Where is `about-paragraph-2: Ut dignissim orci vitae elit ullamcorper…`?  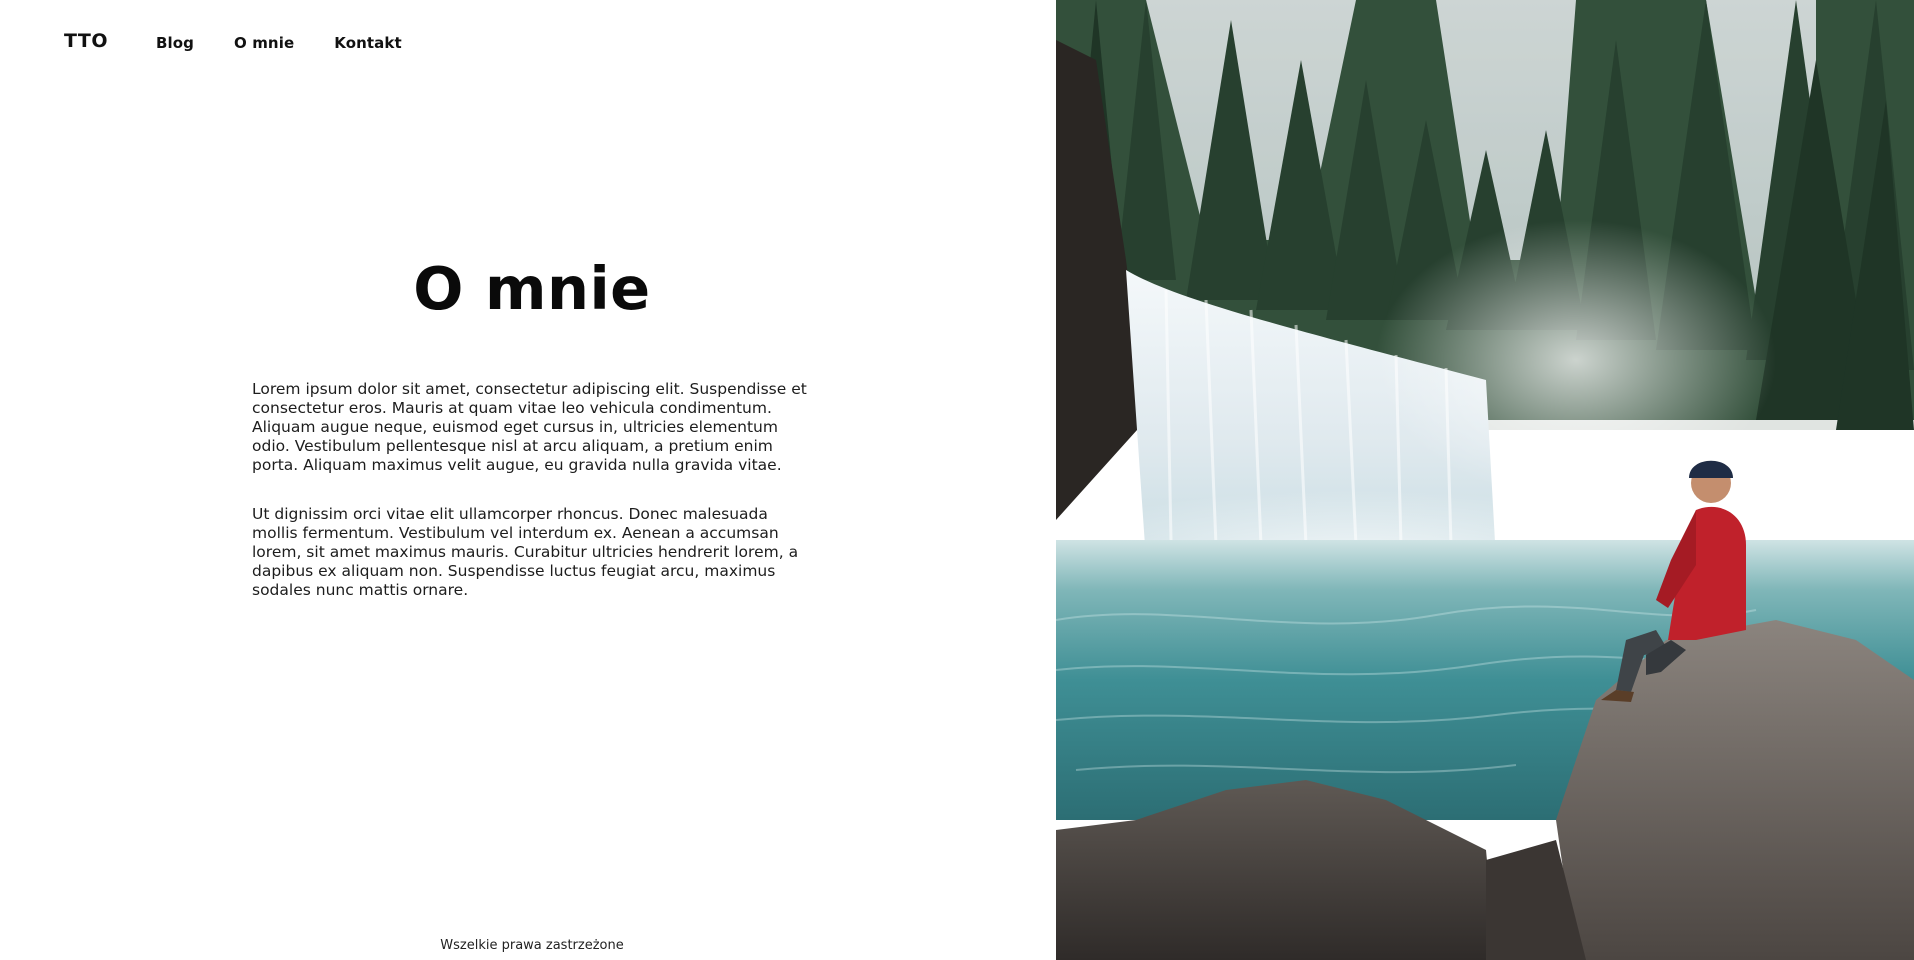
about-paragraph-2: Ut dignissim orci vitae elit ullamcorper… is located at coordinates (525, 552).